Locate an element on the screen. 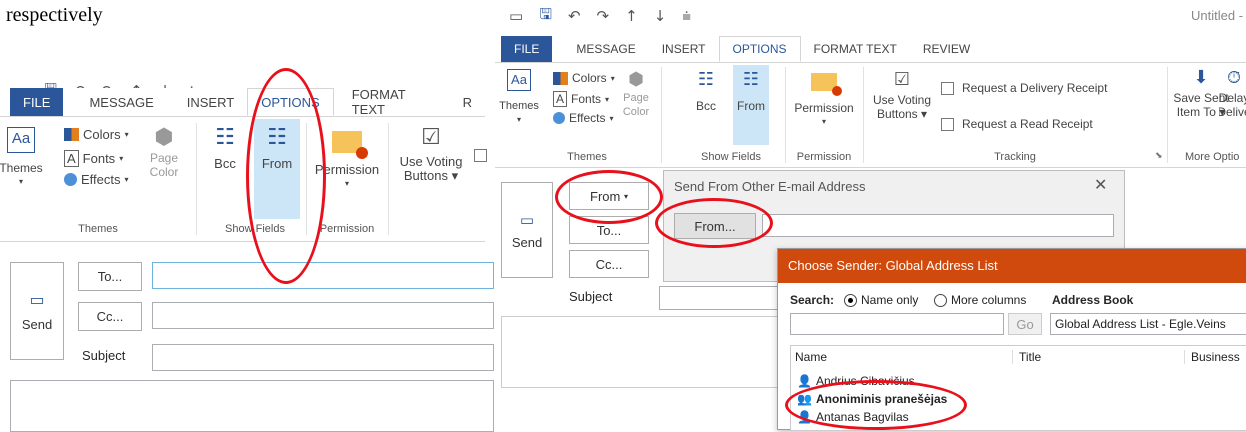  read-receipt-checkbox: Request a Read Receipt is located at coordinates (1017, 124).